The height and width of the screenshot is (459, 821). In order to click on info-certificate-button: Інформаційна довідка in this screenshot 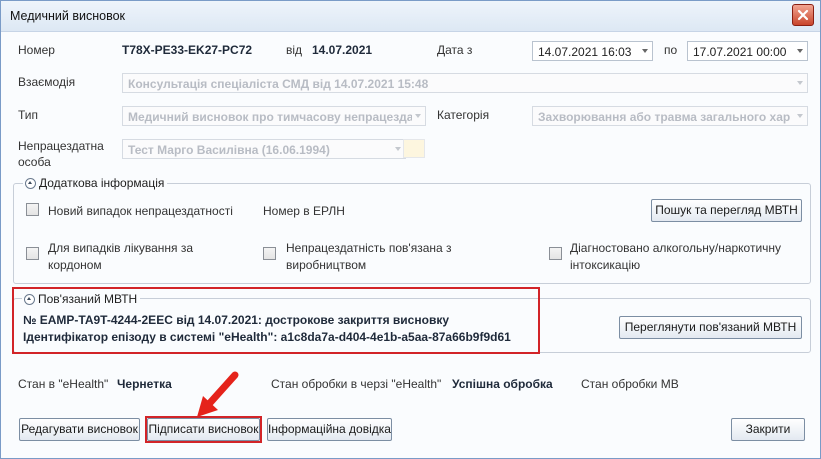, I will do `click(329, 429)`.